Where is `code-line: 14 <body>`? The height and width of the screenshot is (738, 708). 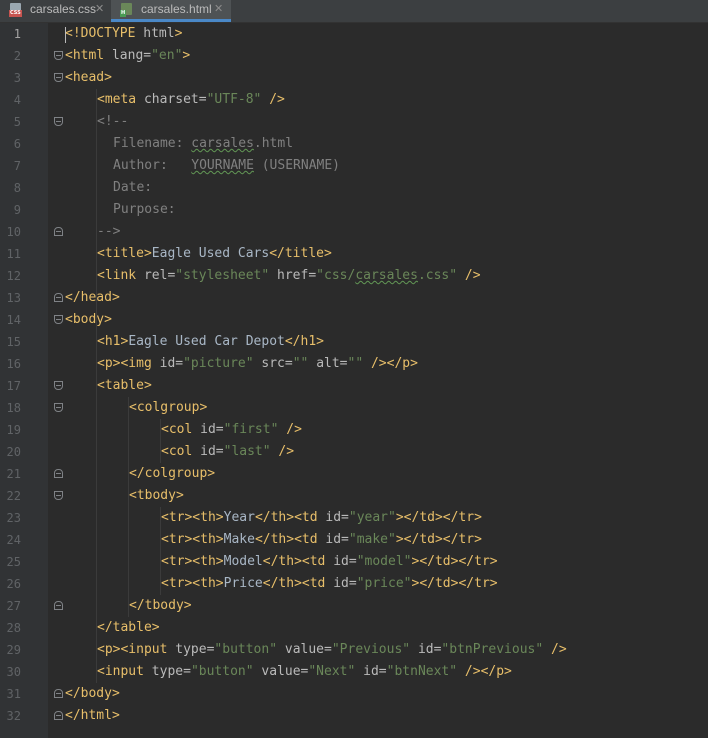
code-line: 14 <body> is located at coordinates (354, 320).